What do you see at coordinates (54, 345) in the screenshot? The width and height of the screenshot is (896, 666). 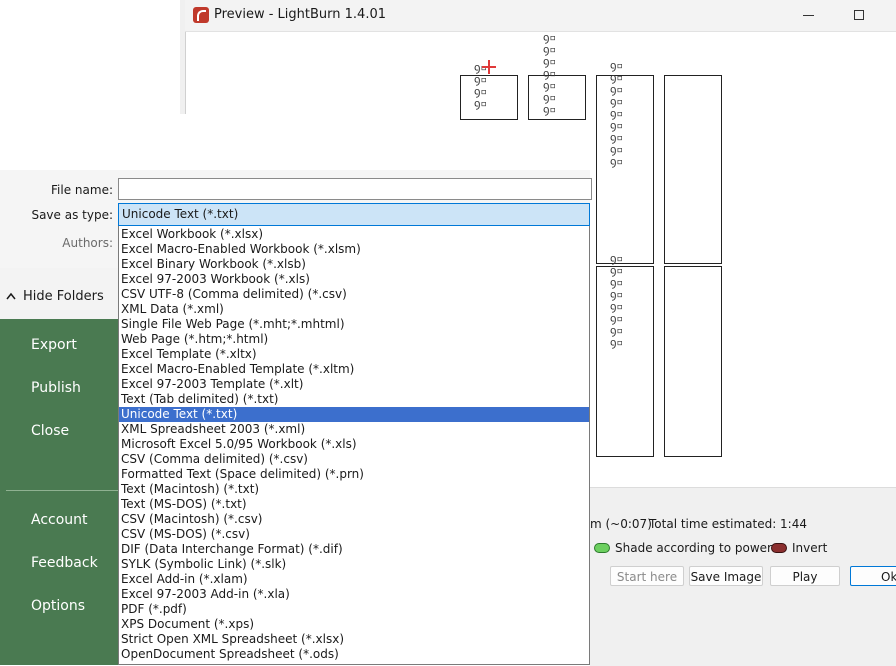 I see `nav-export: Export` at bounding box center [54, 345].